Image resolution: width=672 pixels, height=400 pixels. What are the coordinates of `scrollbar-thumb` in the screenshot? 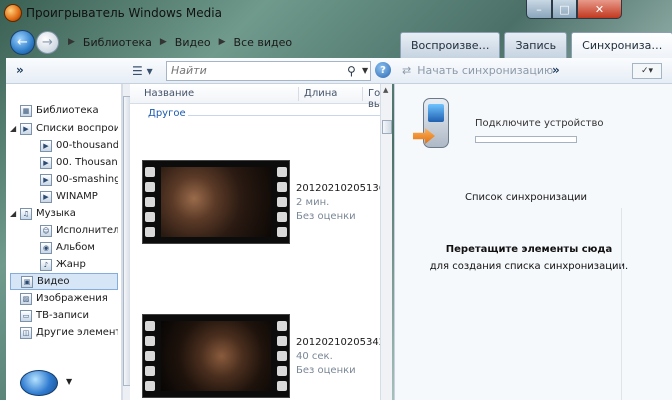 It's located at (387, 127).